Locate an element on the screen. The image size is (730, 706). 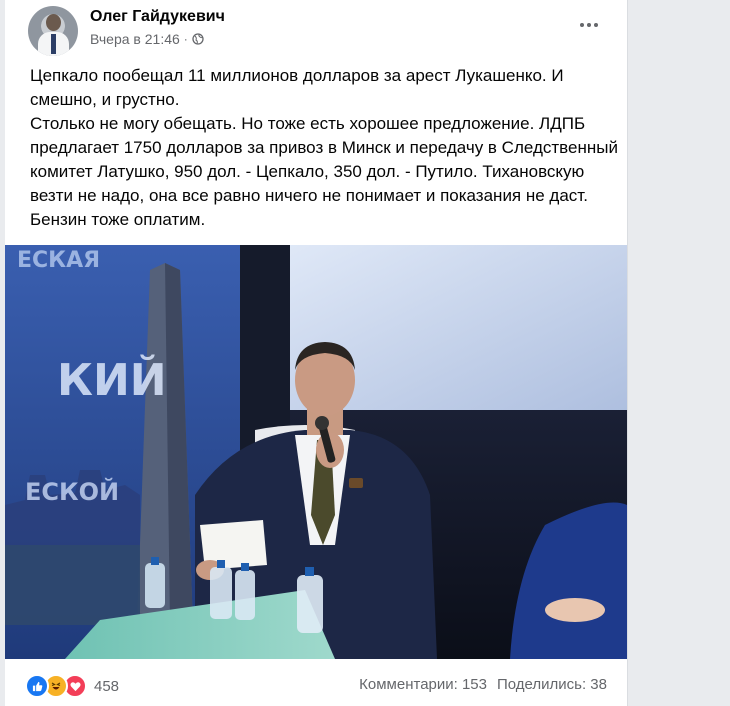
reactions-summary: 458 is located at coordinates (72, 686).